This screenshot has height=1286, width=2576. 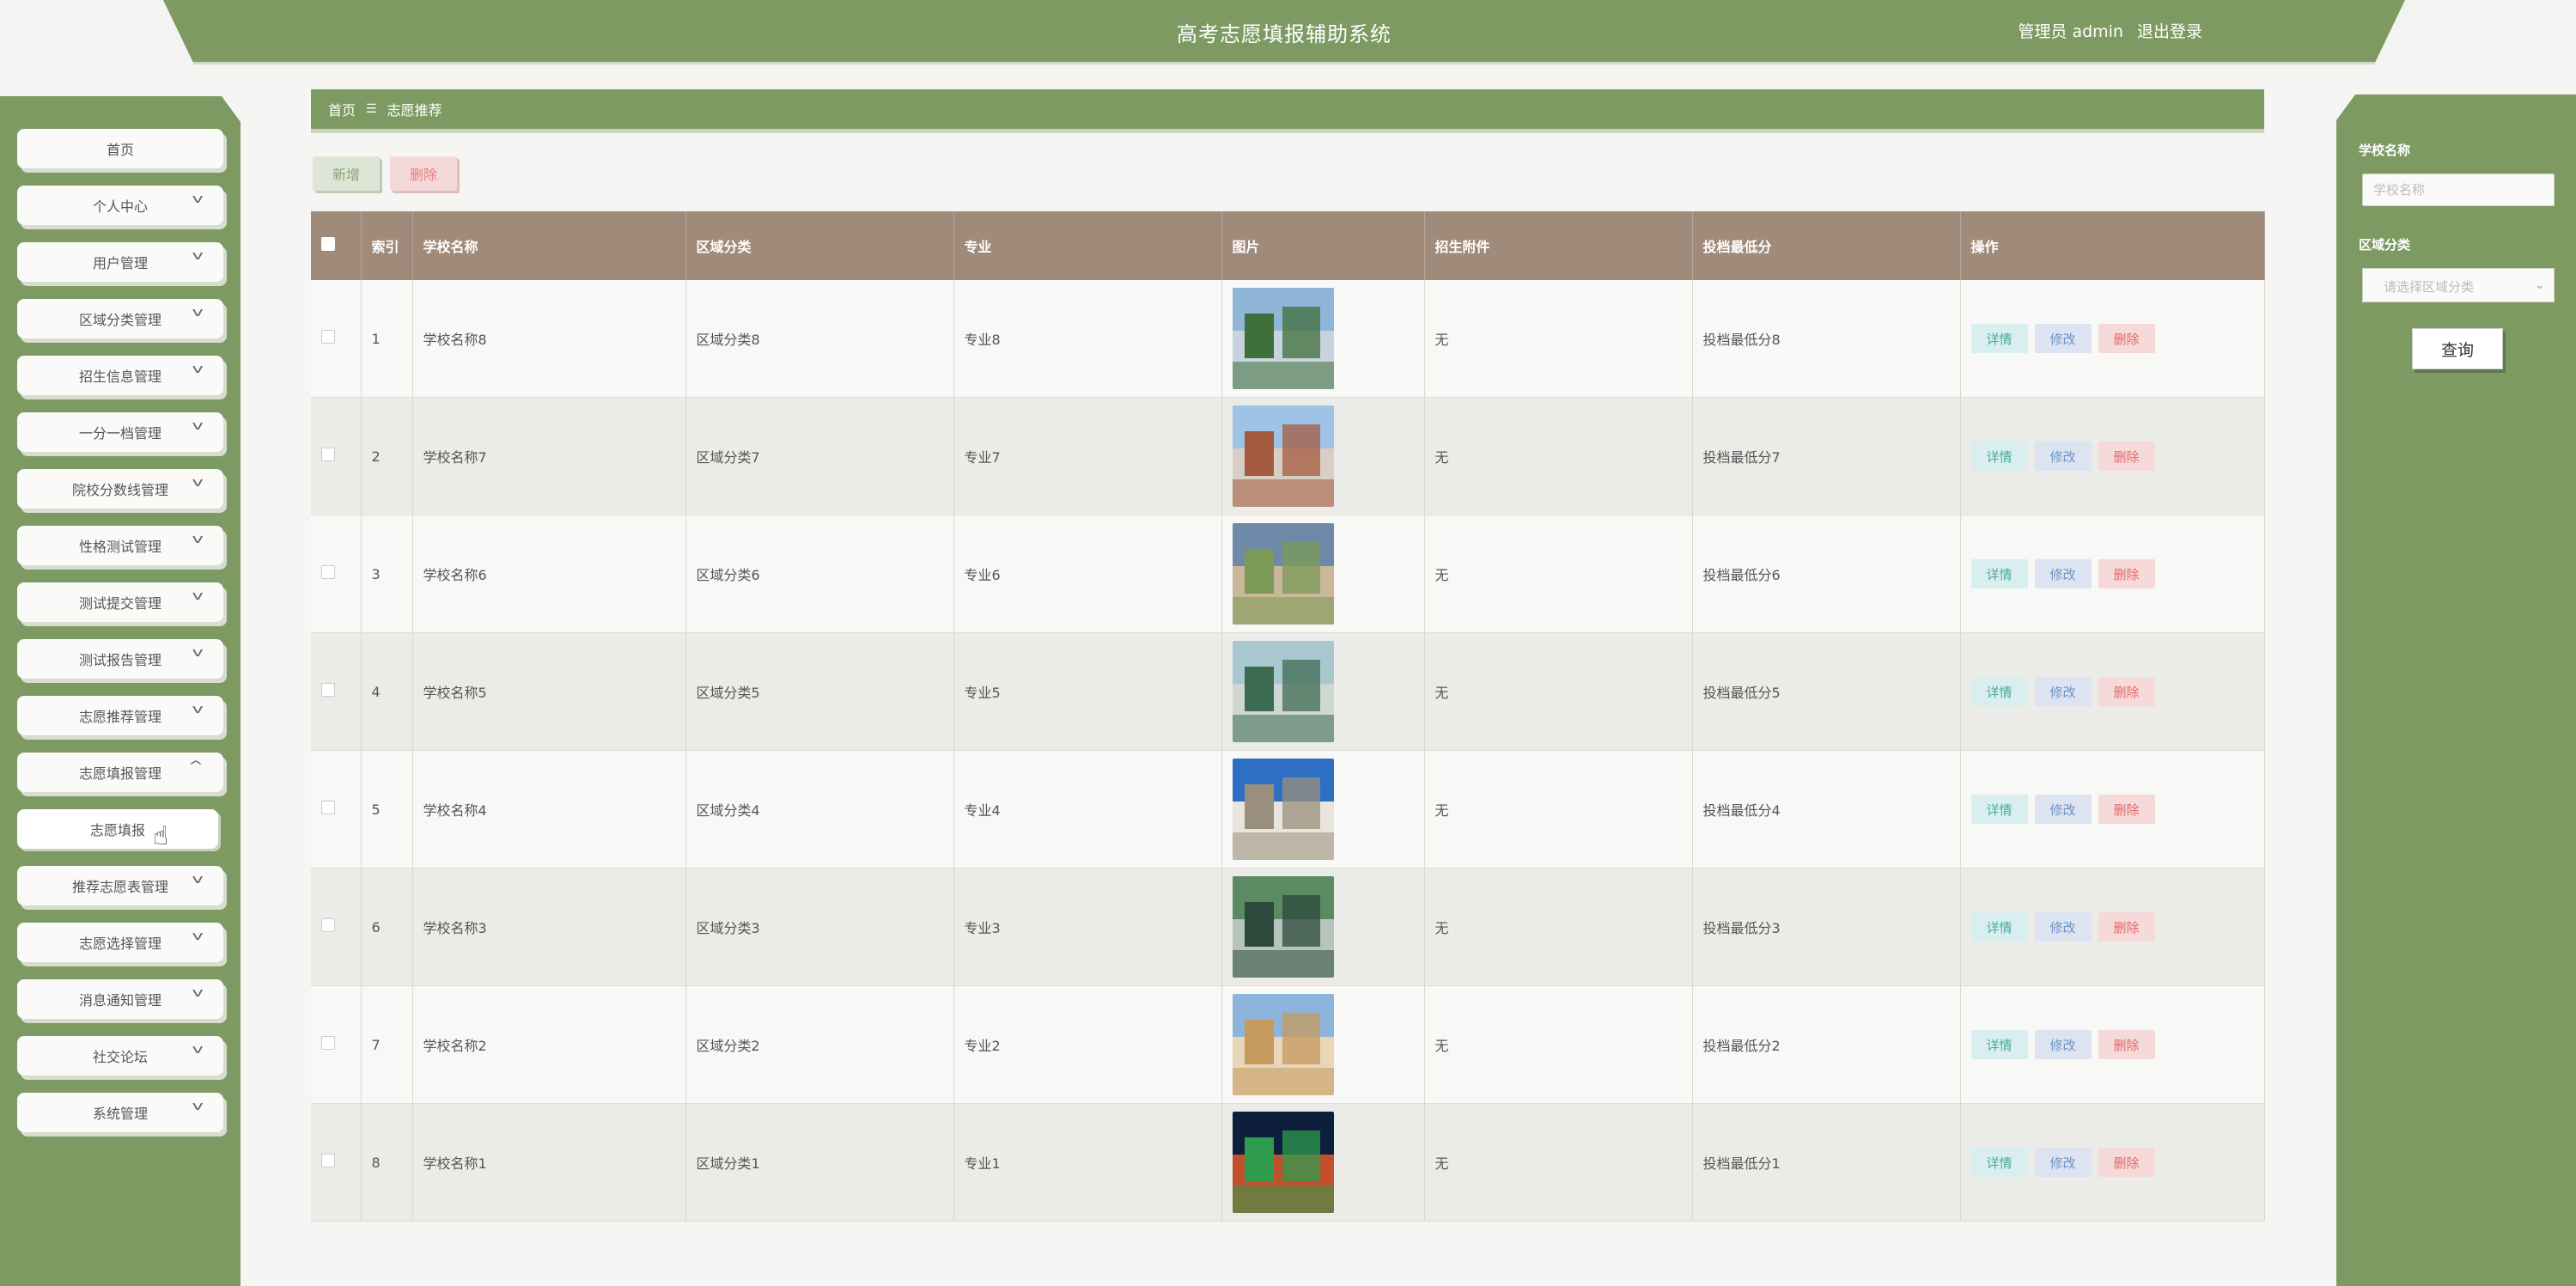 I want to click on sidebar-item: 一分一档管理 v, so click(x=120, y=432).